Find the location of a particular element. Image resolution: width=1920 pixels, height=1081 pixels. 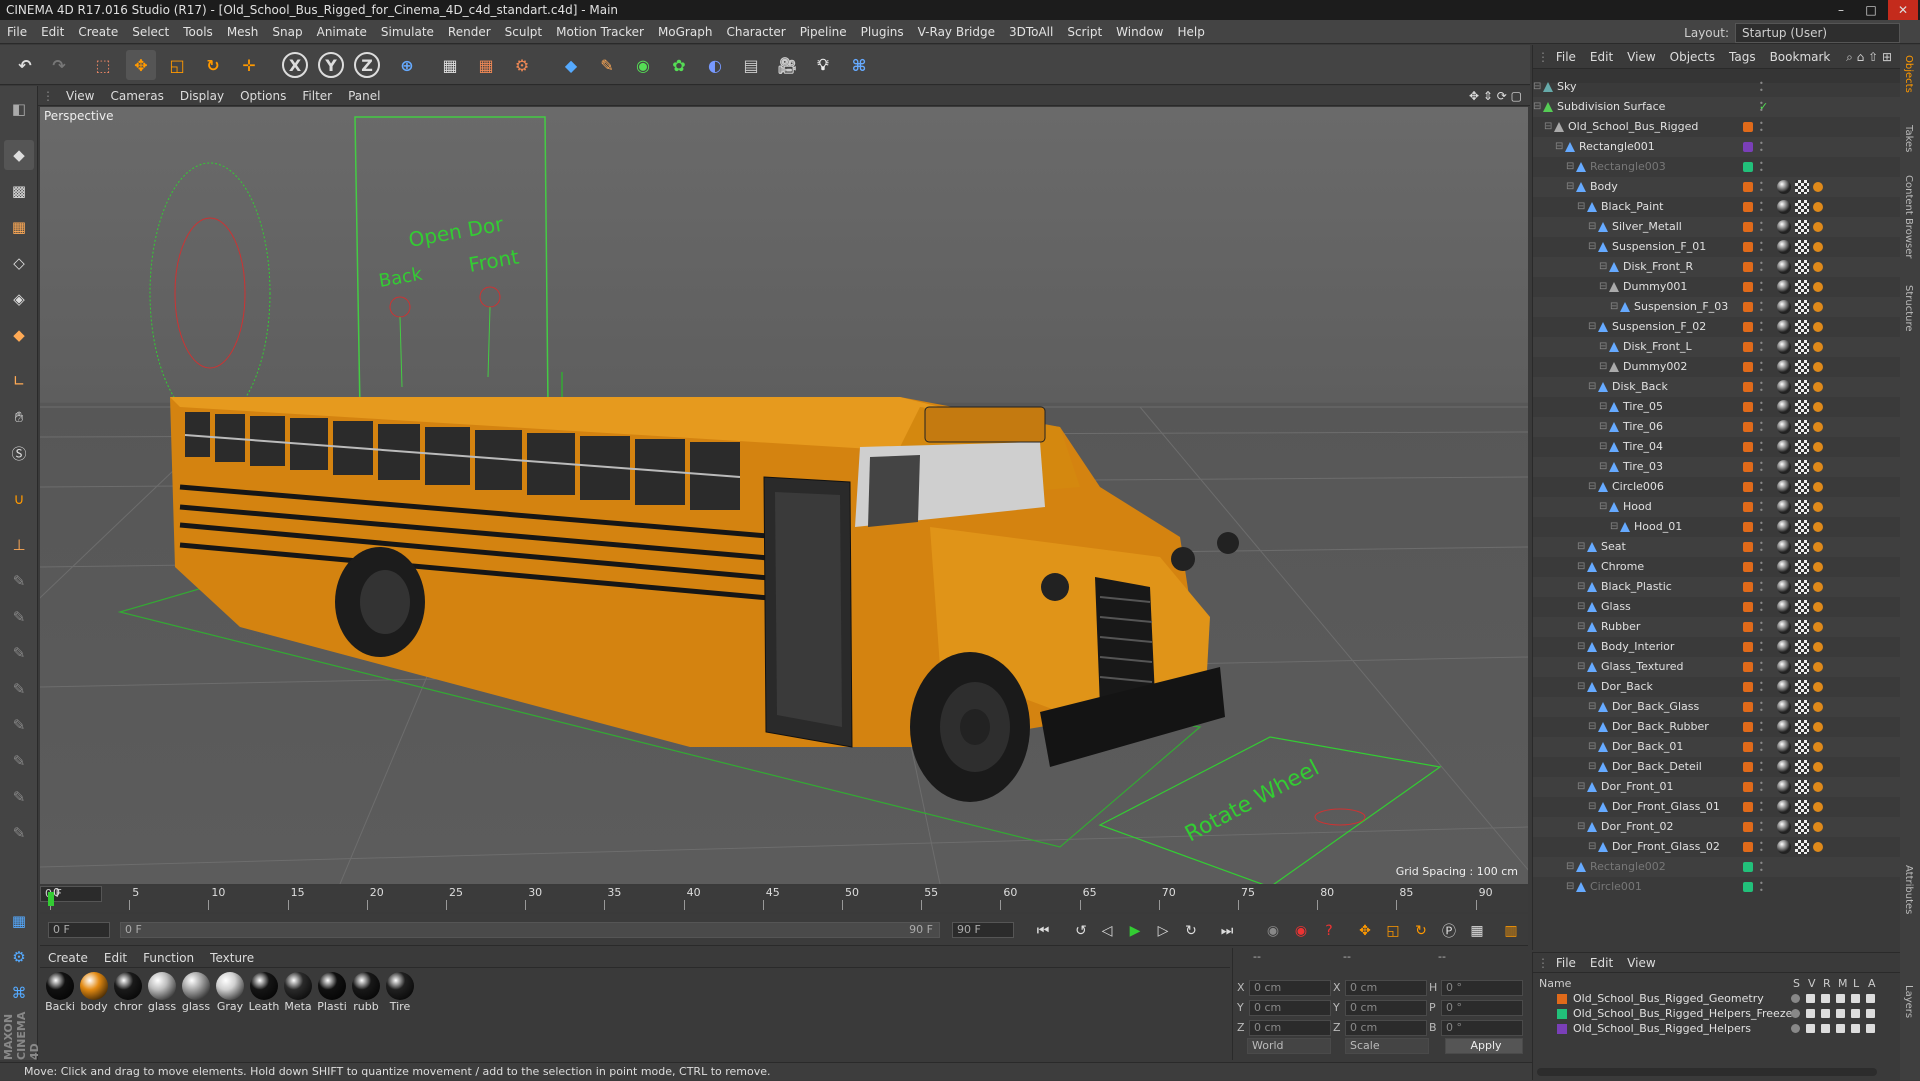

object-name: Old_School_Bus_Rigged is located at coordinates (1633, 127).